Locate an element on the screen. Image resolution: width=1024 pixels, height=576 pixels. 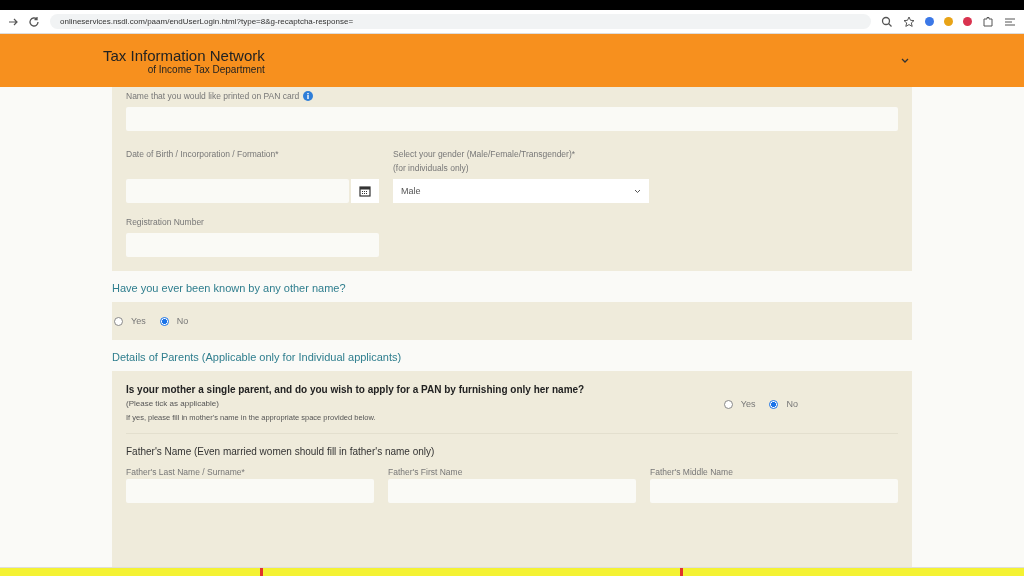
field-label: Father's First Name is located at coordinates (426, 472).